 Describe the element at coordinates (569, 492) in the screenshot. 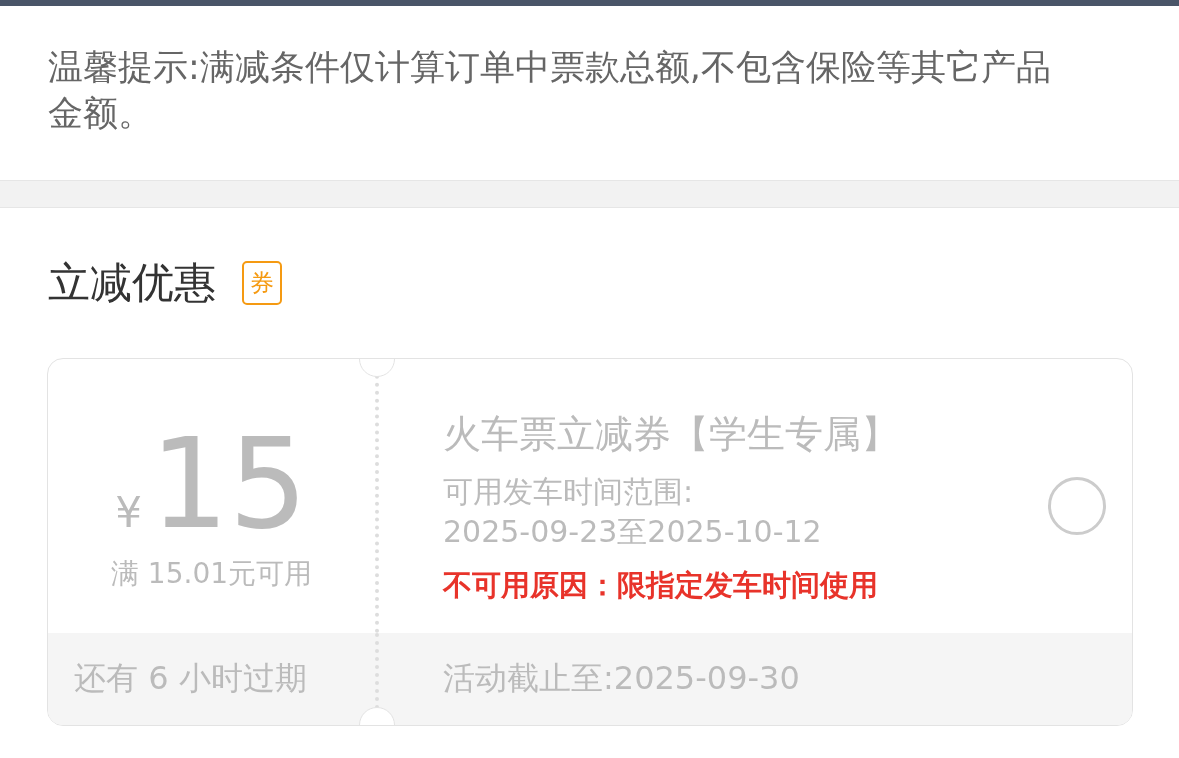

I see `range-label: 可用发车时间范围:` at that location.